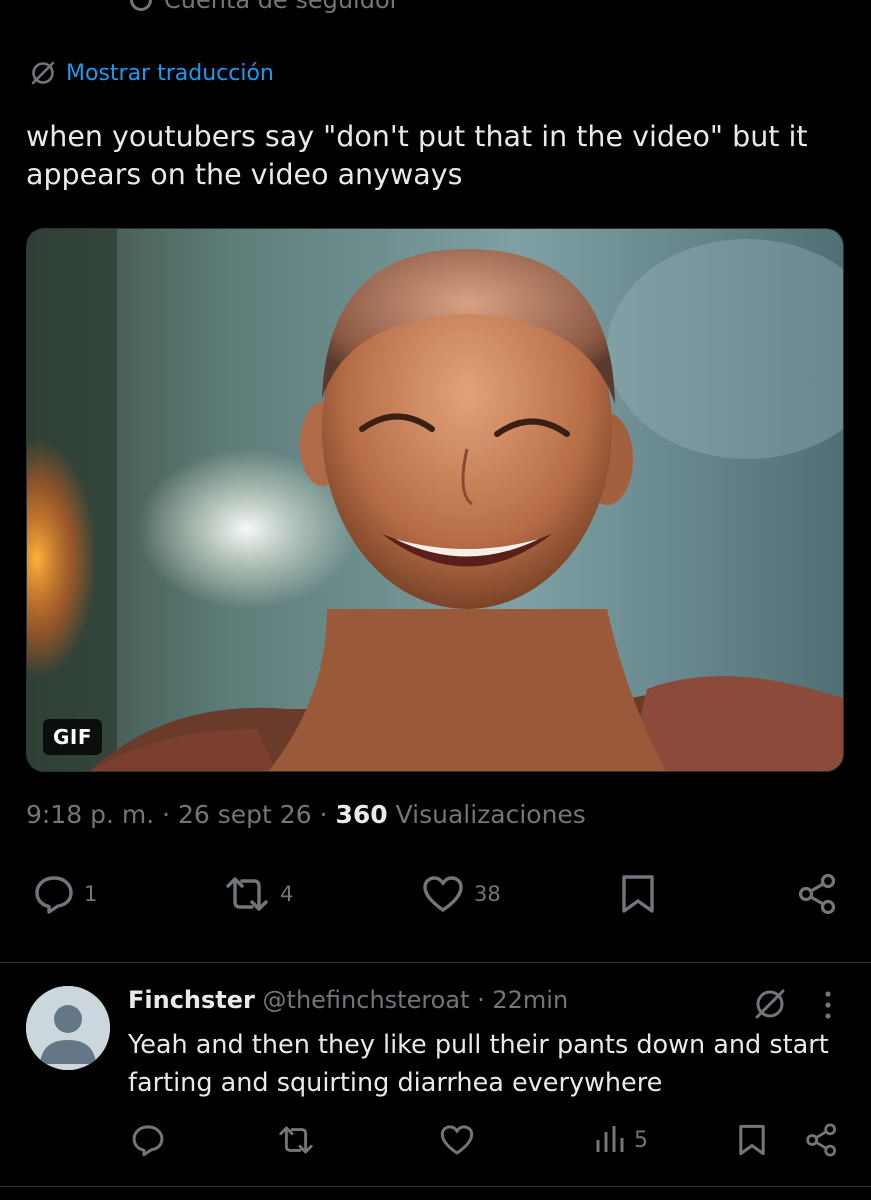 The width and height of the screenshot is (871, 1200). Describe the element at coordinates (435, 1142) in the screenshot. I see `reply-action-bar: 5` at that location.